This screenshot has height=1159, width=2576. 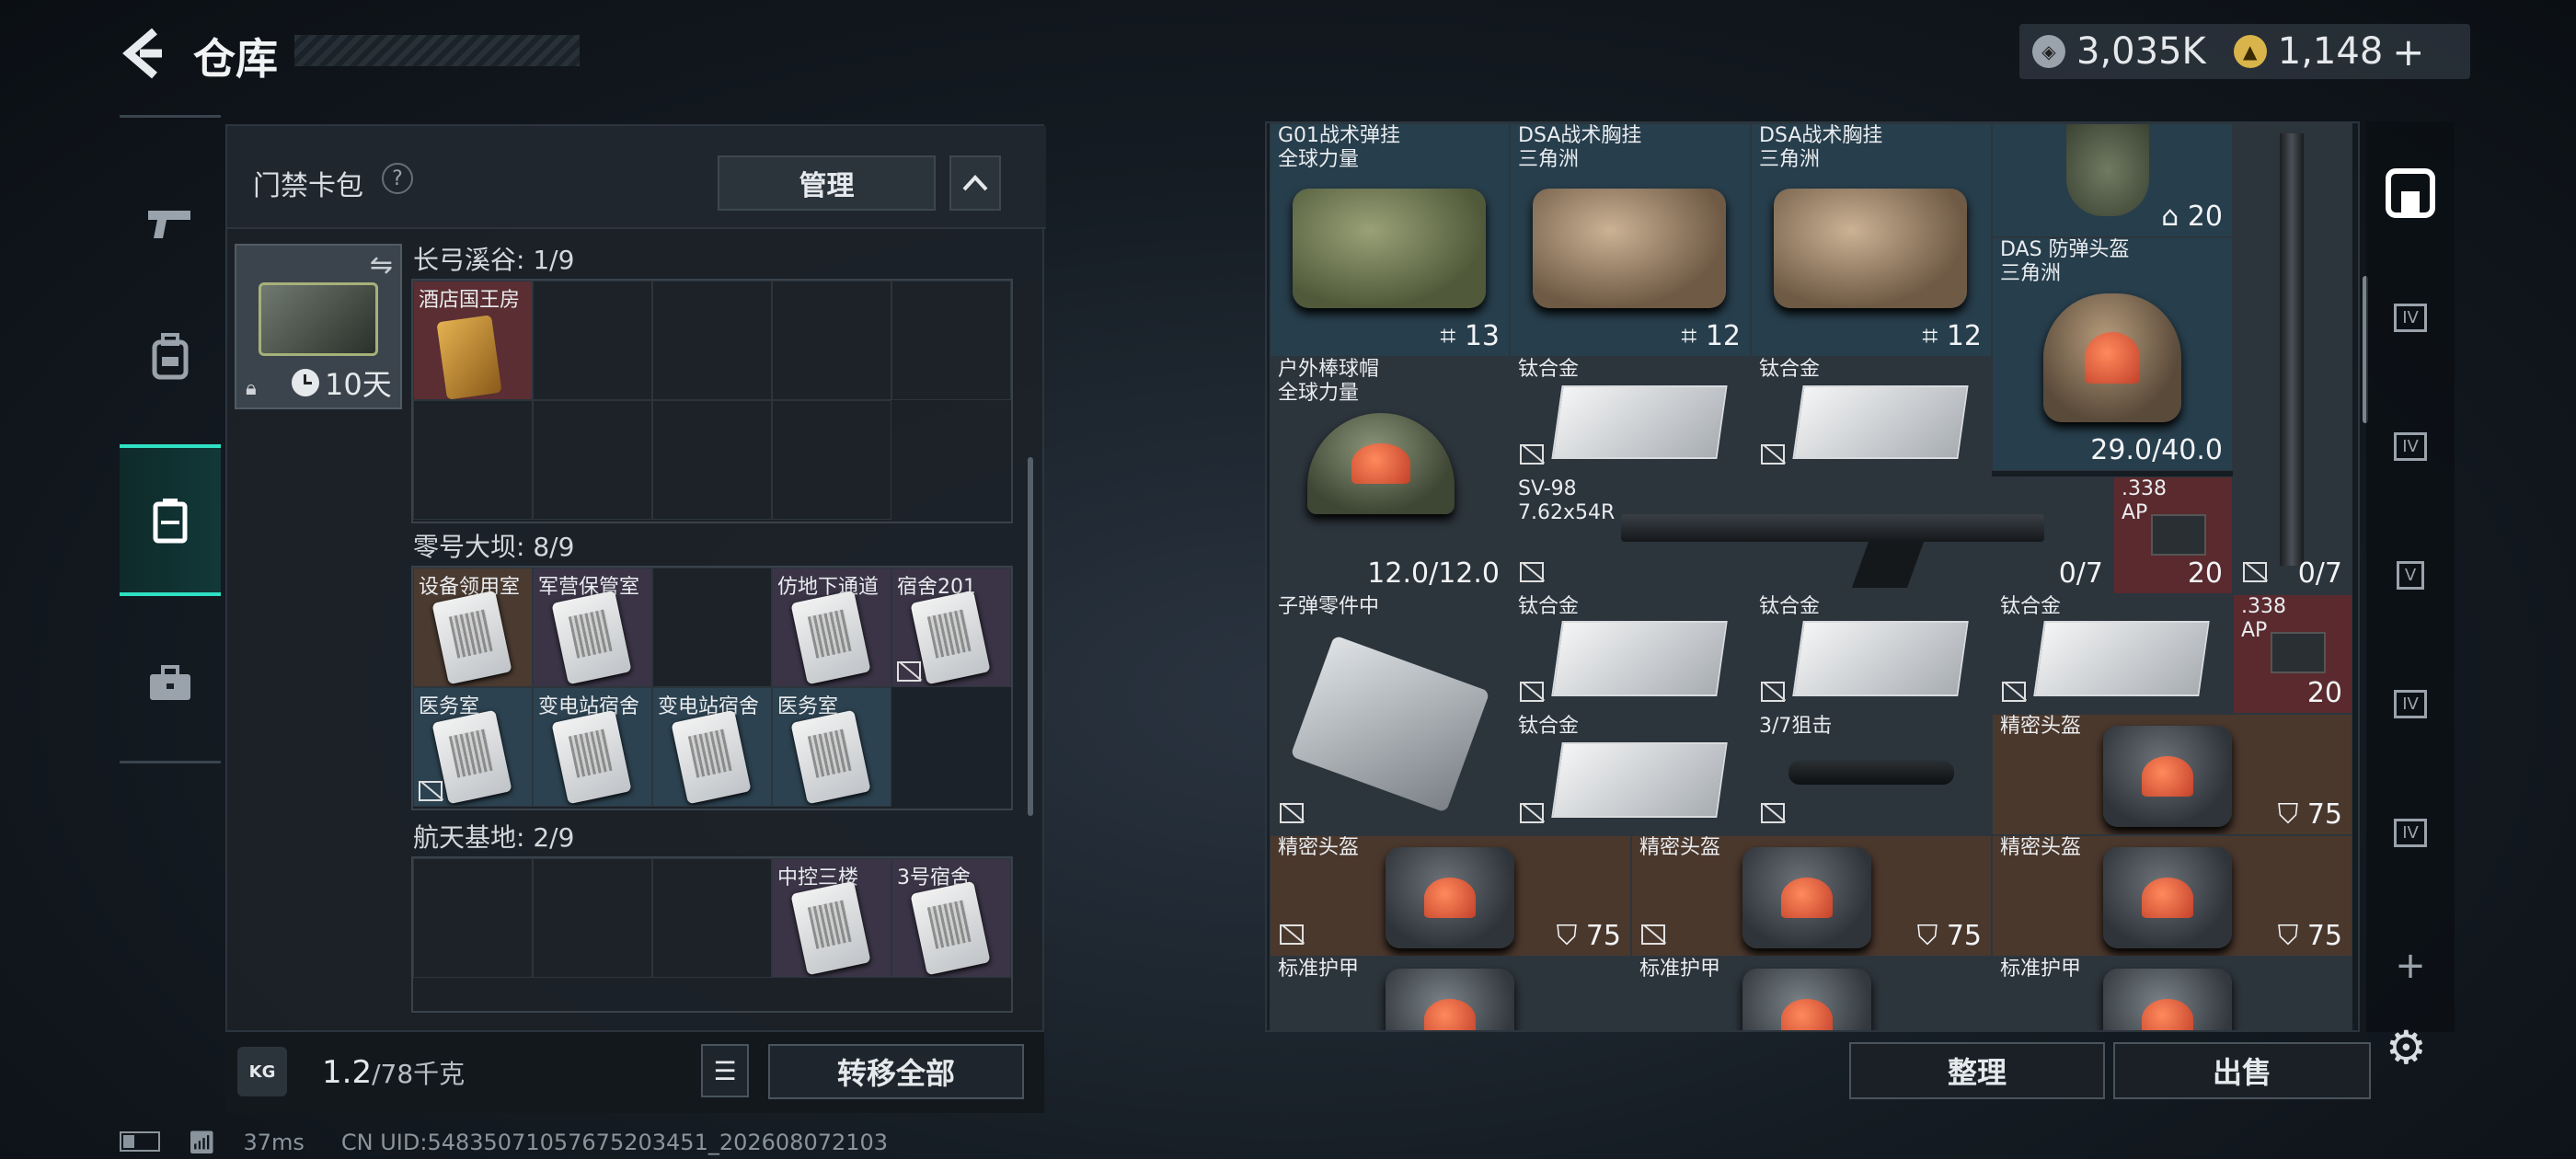 What do you see at coordinates (235, 59) in the screenshot?
I see `page-title: 仓库` at bounding box center [235, 59].